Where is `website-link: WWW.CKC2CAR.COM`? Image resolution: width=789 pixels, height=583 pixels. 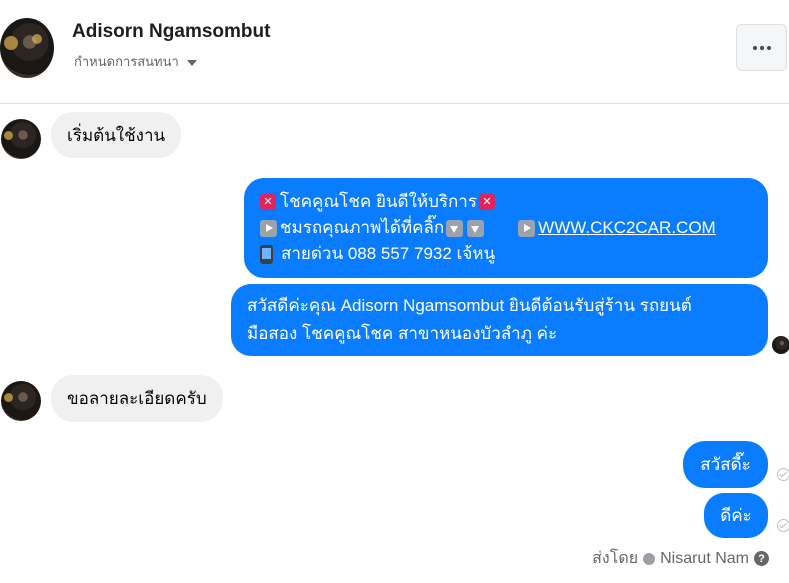
website-link: WWW.CKC2CAR.COM is located at coordinates (627, 228).